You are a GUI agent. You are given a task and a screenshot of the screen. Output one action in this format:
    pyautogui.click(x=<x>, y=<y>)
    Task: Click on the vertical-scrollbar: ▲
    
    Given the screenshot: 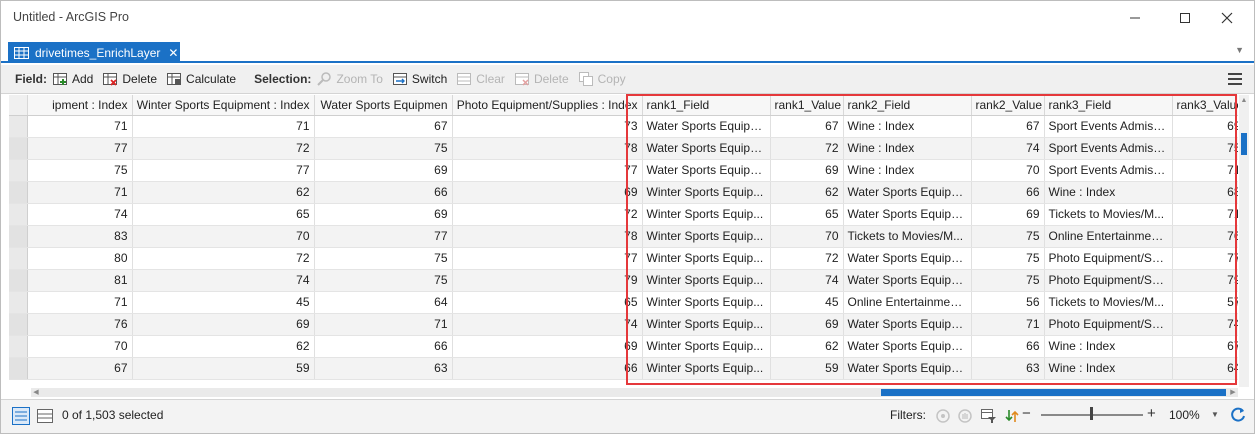 What is the action you would take?
    pyautogui.click(x=1244, y=241)
    